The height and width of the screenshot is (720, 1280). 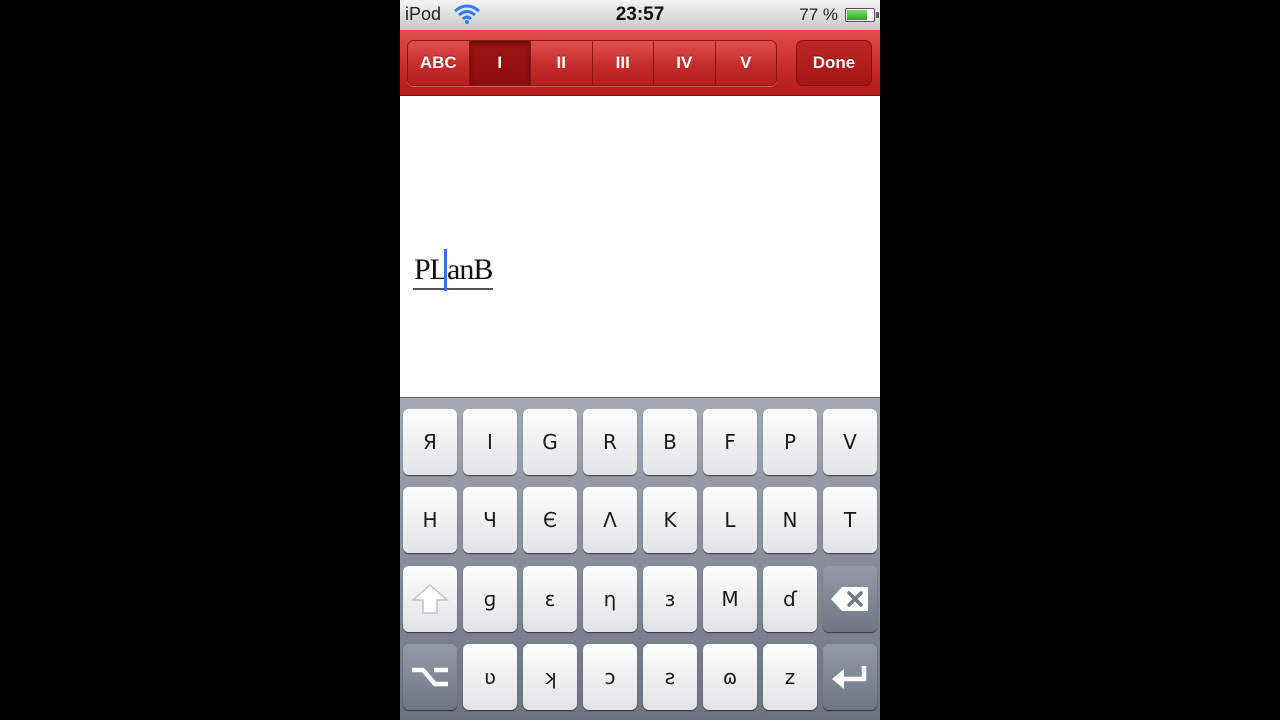 What do you see at coordinates (490, 677) in the screenshot?
I see `key: ʋ` at bounding box center [490, 677].